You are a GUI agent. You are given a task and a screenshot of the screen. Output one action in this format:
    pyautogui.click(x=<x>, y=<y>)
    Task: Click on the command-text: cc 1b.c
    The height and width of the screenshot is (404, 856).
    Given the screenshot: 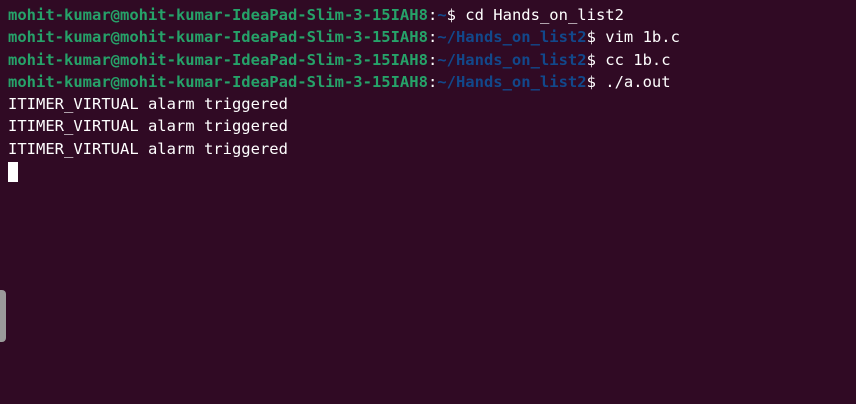 What is the action you would take?
    pyautogui.click(x=638, y=59)
    